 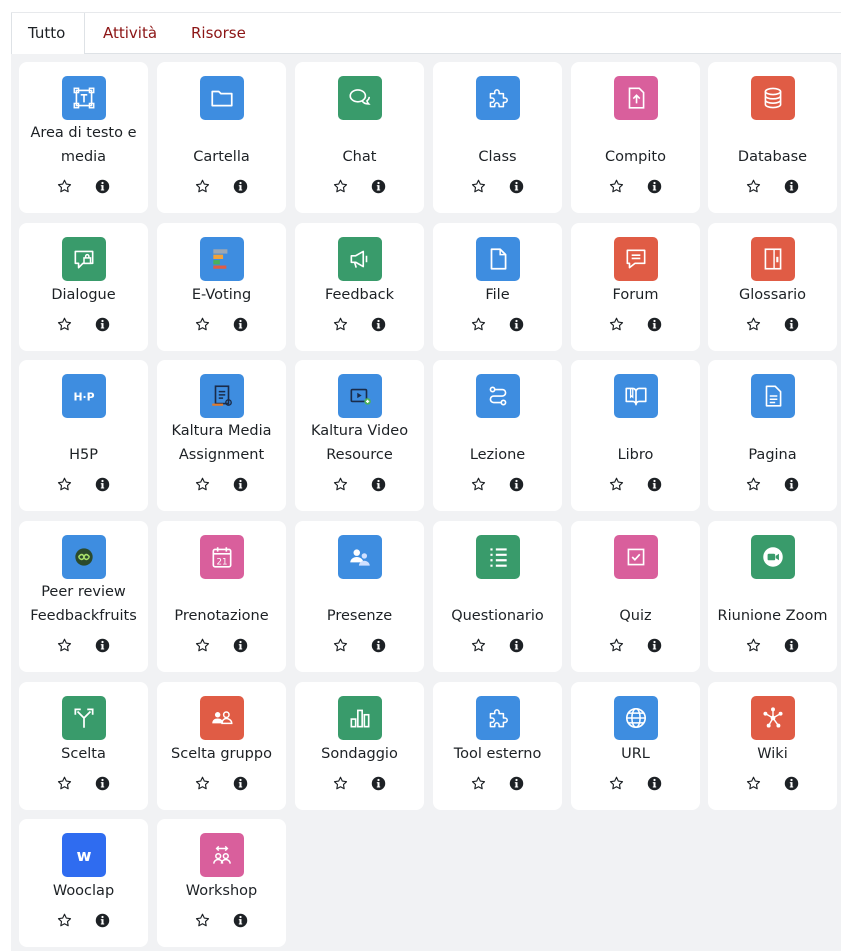 What do you see at coordinates (221, 137) in the screenshot?
I see `module-card-cartella: Cartella` at bounding box center [221, 137].